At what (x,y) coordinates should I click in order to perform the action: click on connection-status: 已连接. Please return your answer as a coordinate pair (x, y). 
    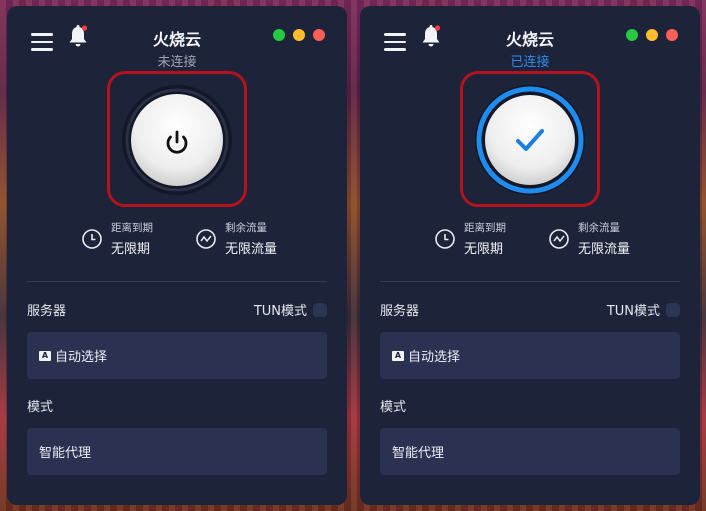
    Looking at the image, I should click on (530, 62).